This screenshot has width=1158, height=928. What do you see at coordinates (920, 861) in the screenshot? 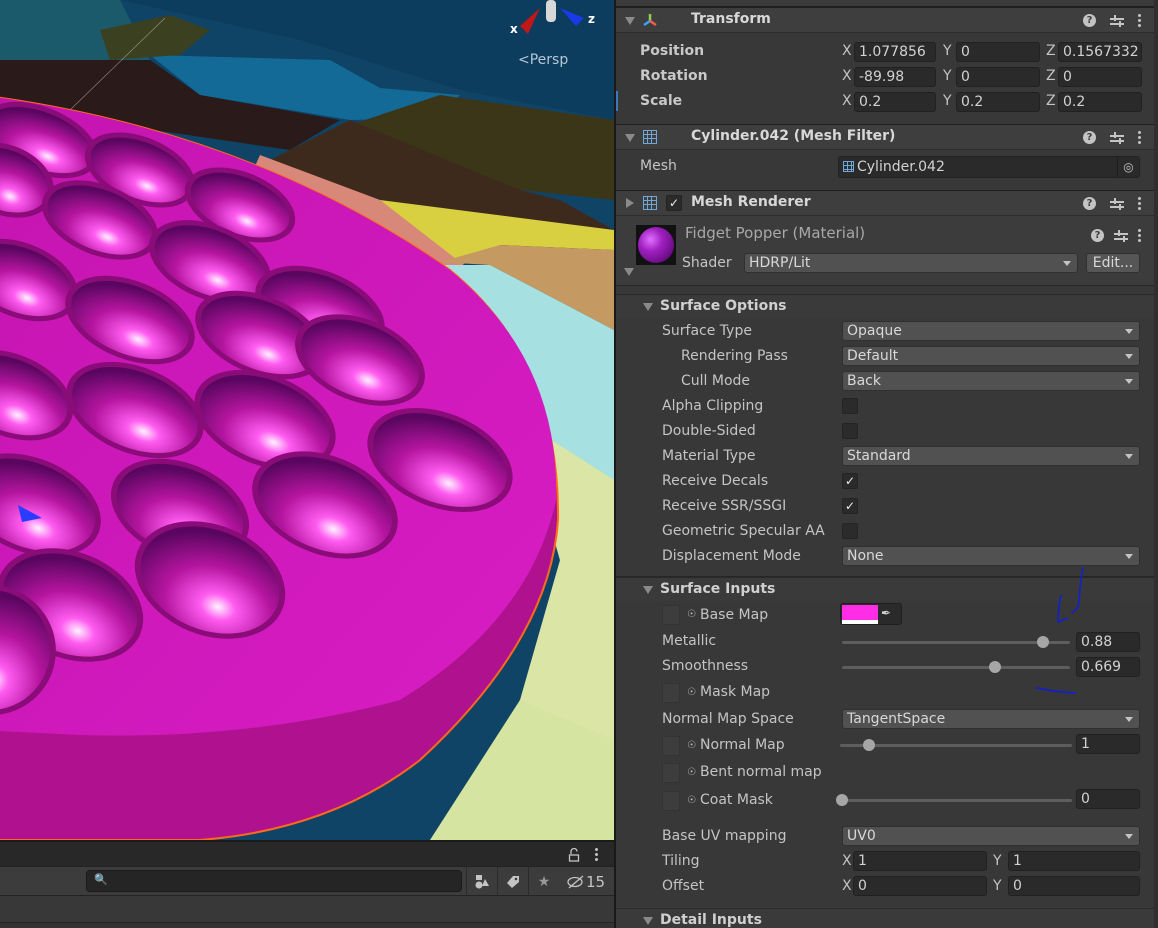
I see `tiling-x-field: 1` at bounding box center [920, 861].